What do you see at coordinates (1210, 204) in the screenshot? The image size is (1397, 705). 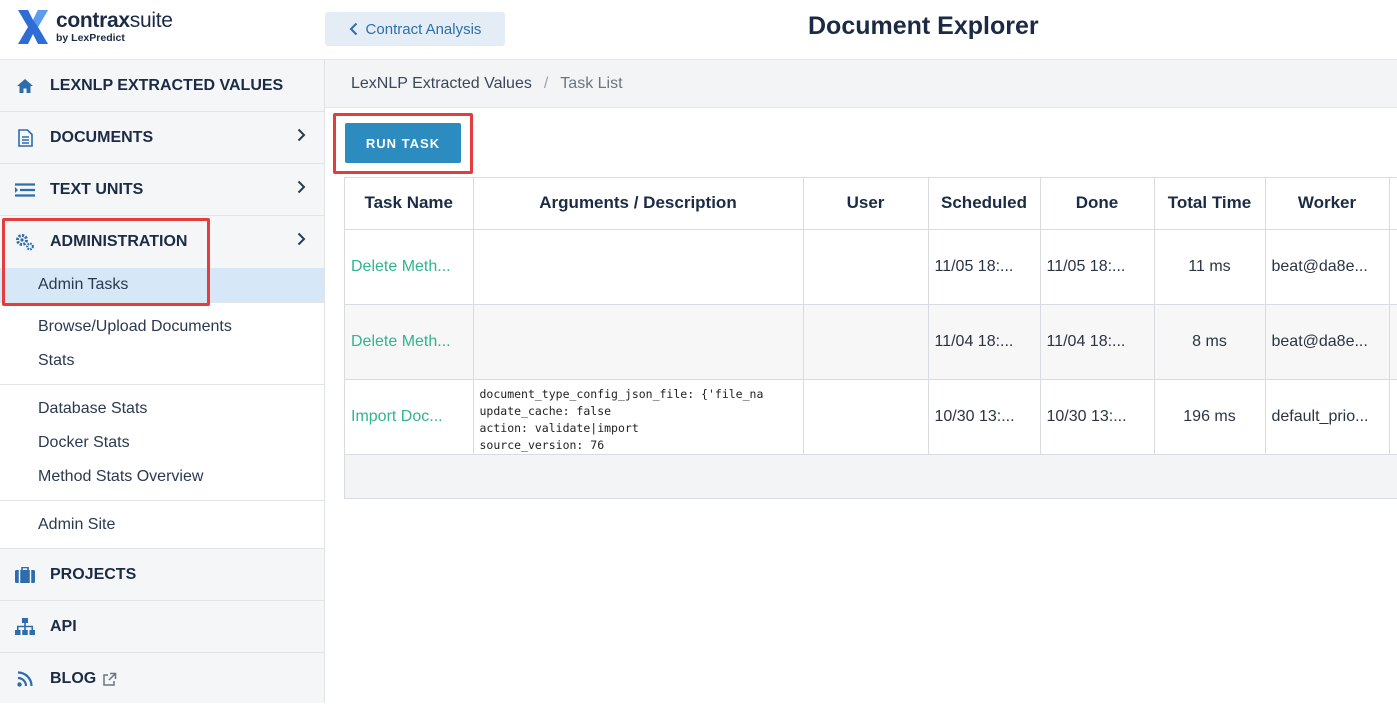 I see `column-header-total-time: Total Time` at bounding box center [1210, 204].